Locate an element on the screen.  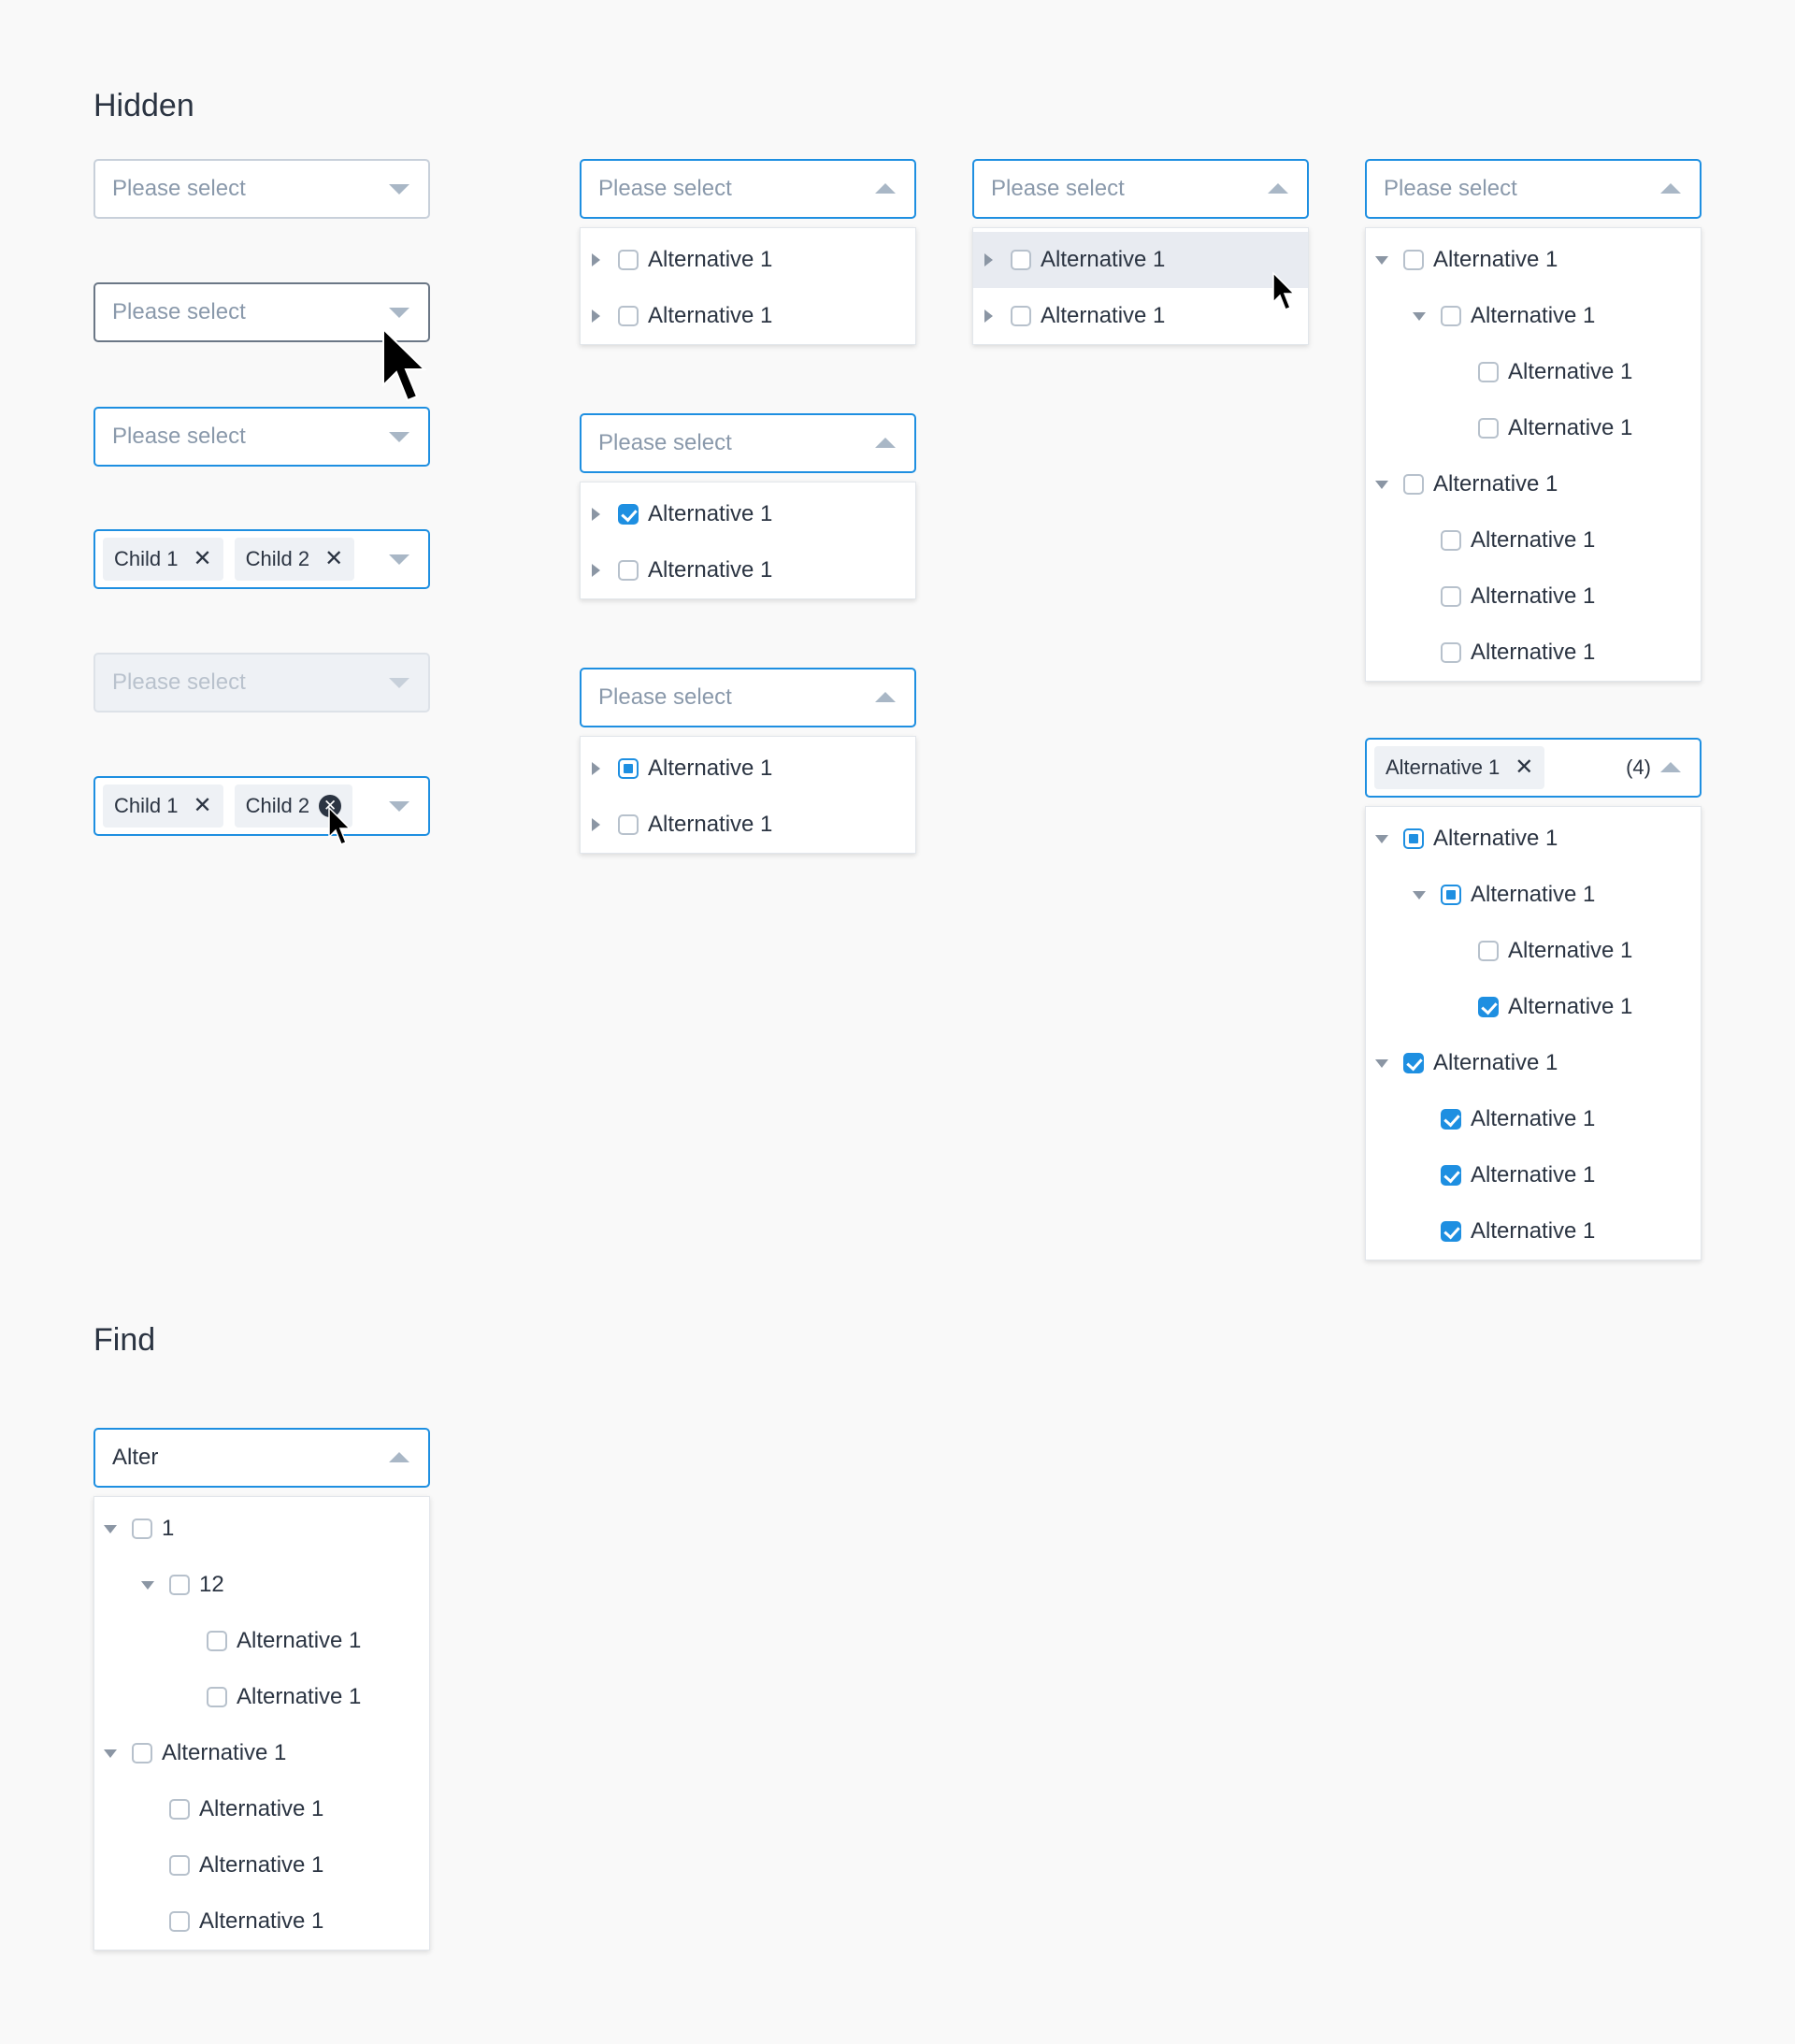
select-tree-with-tag: Alternative 1 ✕ (4) is located at coordinates (1534, 768).